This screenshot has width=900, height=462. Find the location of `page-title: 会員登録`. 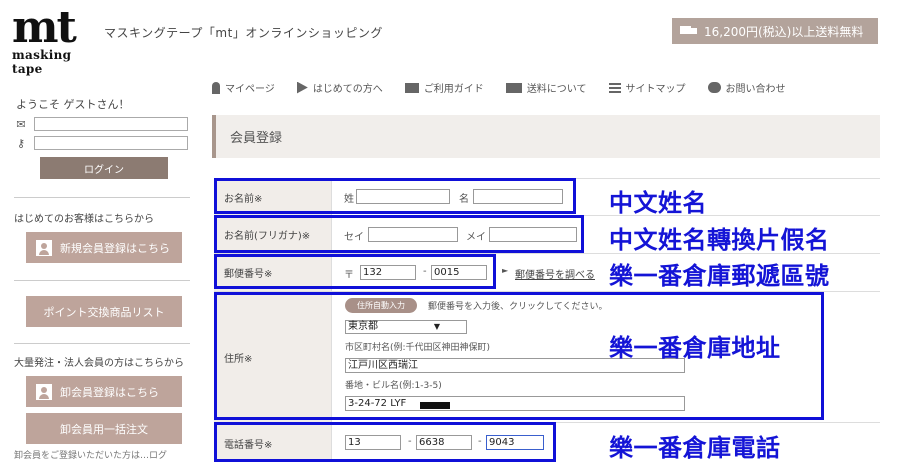

page-title: 会員登録 is located at coordinates (546, 136).